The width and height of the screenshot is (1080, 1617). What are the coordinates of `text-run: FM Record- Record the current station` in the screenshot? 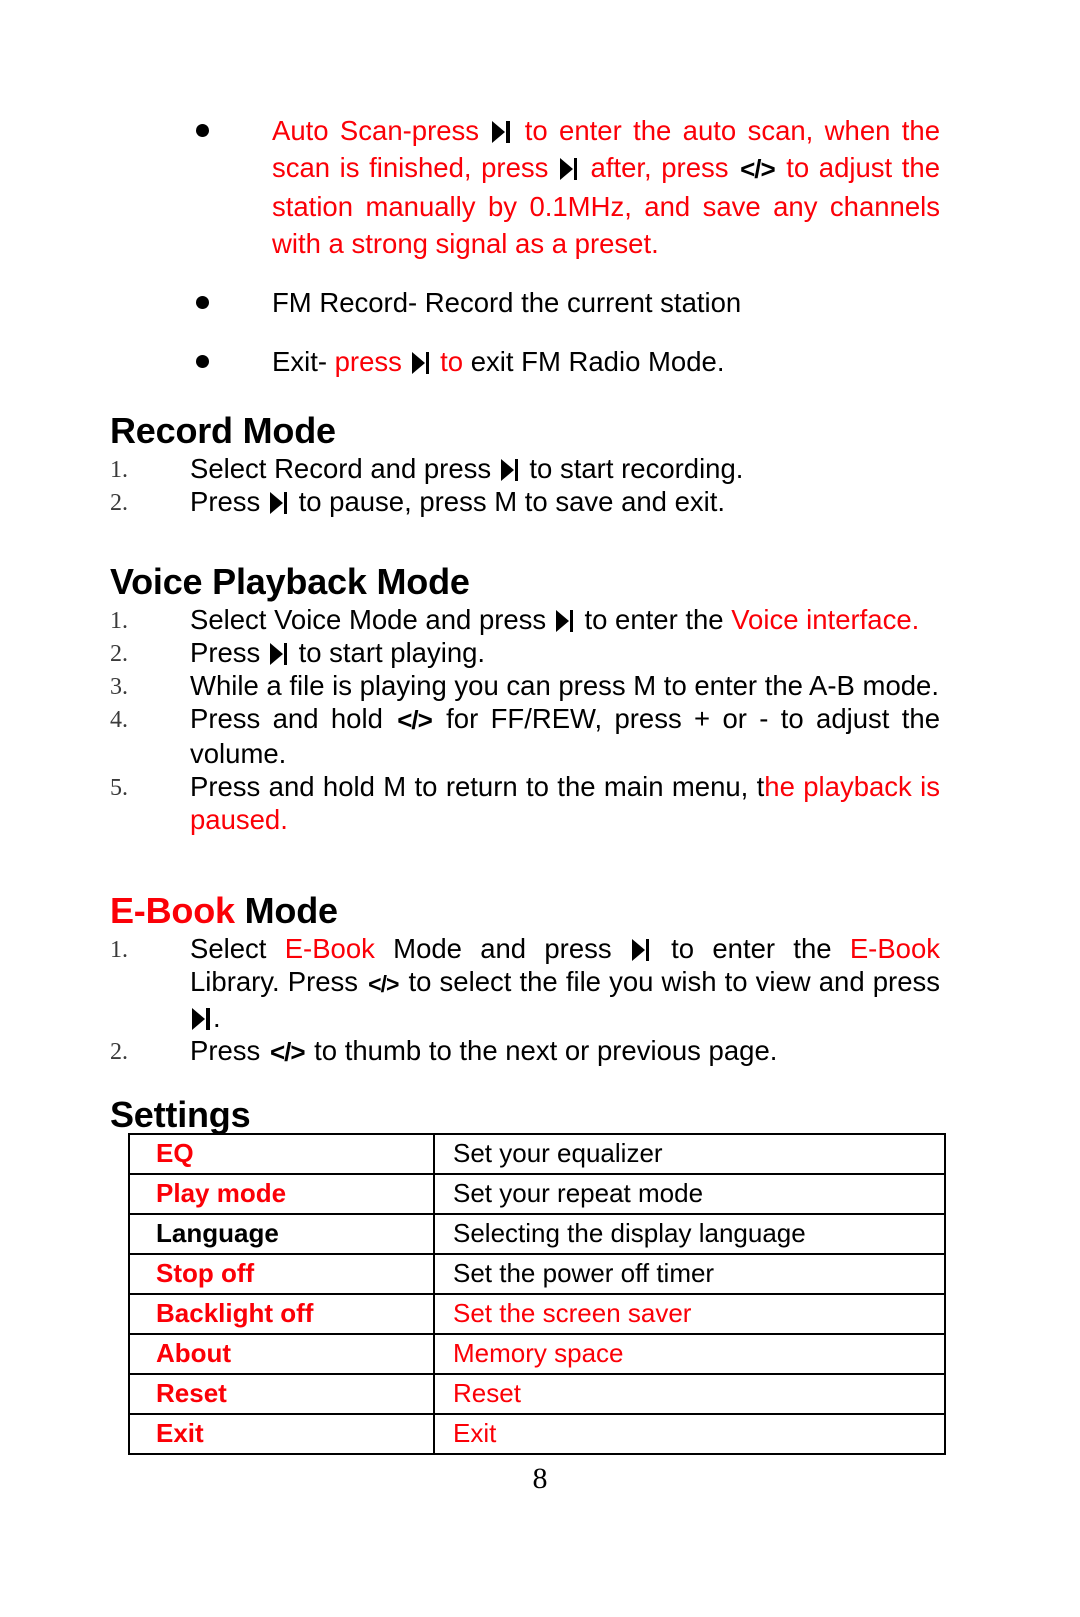 It's located at (507, 302).